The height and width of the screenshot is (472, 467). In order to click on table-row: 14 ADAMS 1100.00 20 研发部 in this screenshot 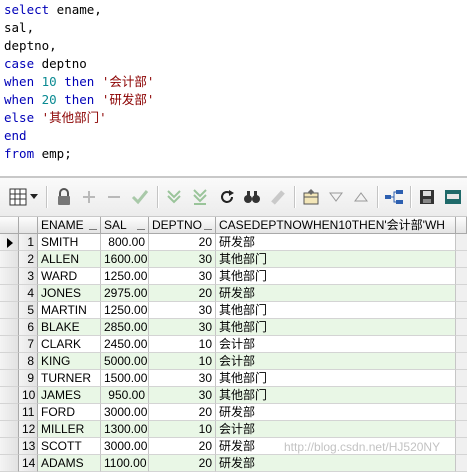, I will do `click(233, 463)`.